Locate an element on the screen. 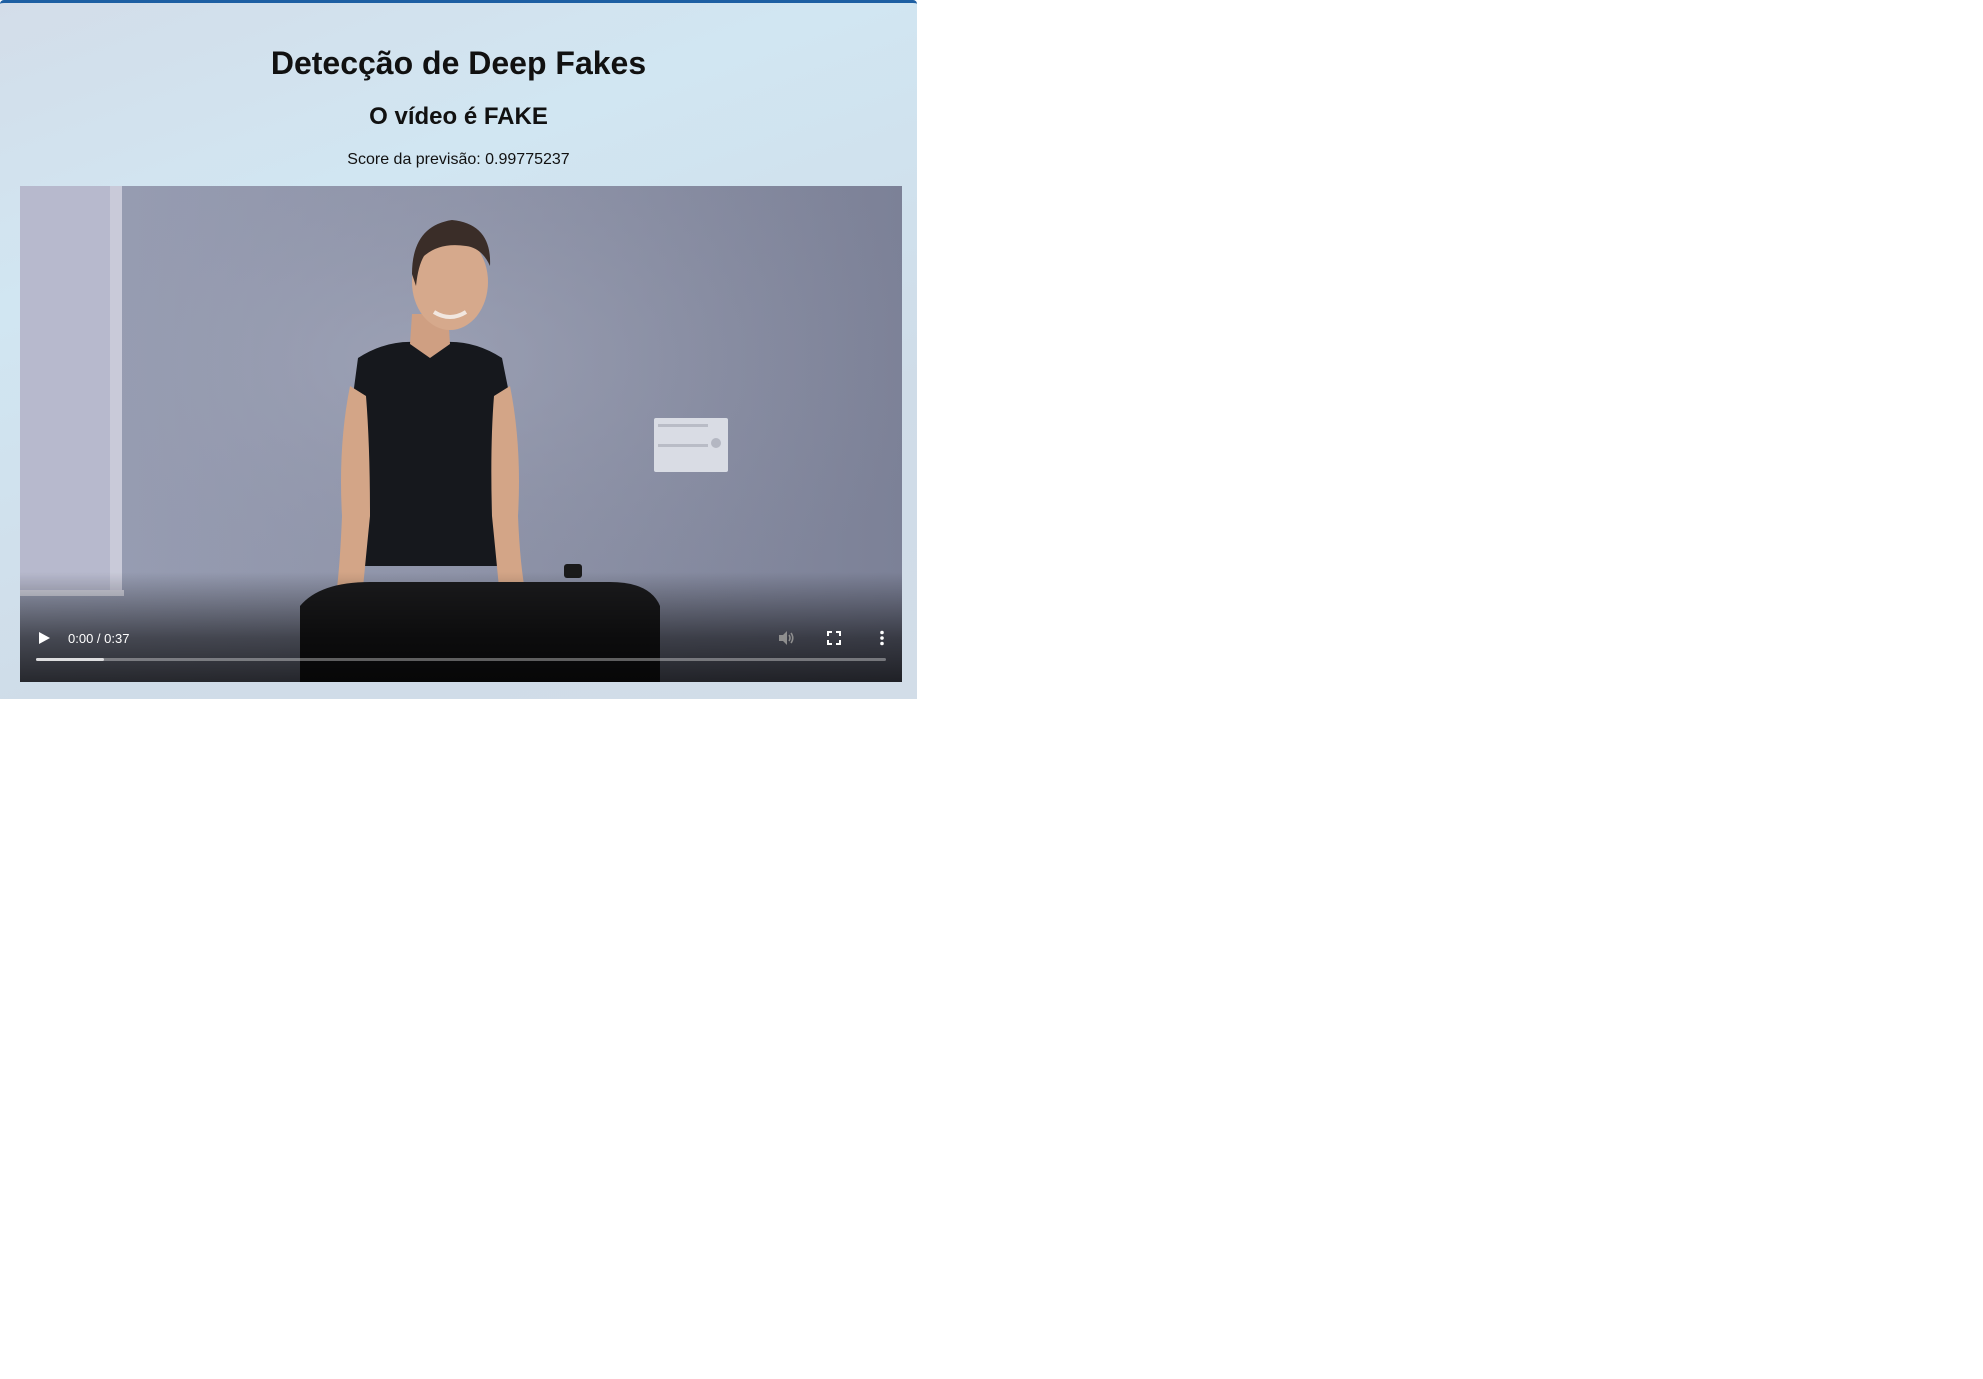 The height and width of the screenshot is (1379, 1983). fullscreen-icon is located at coordinates (834, 638).